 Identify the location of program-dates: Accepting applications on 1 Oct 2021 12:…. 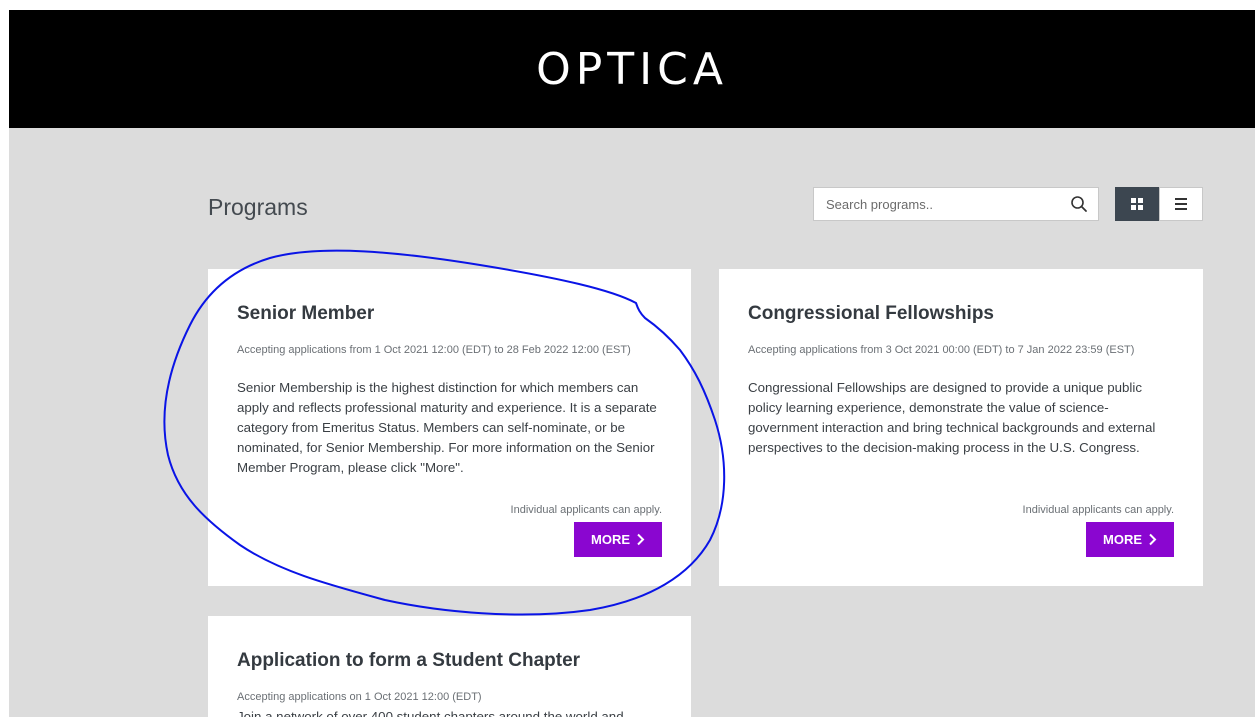
(359, 697).